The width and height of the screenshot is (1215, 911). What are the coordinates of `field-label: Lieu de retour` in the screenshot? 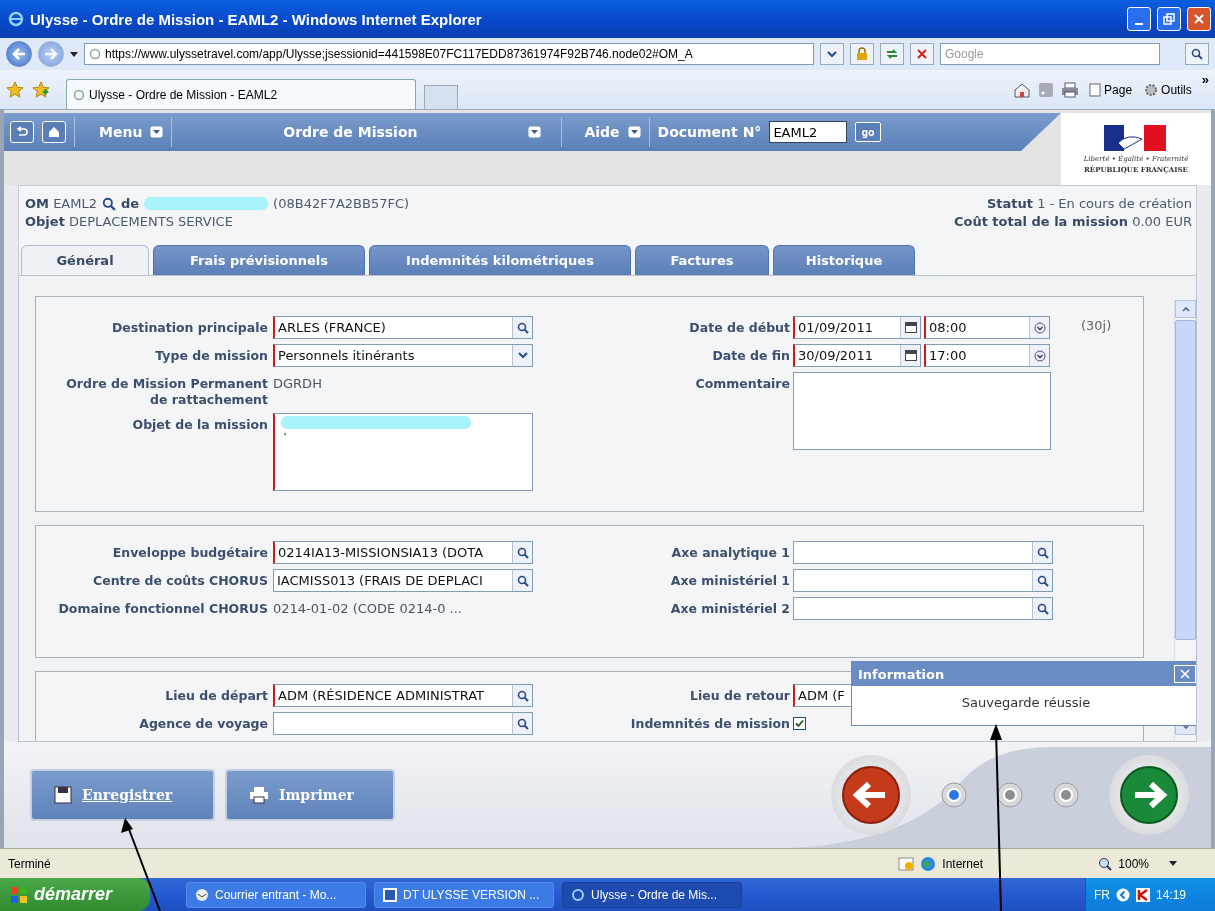 It's located at (739, 695).